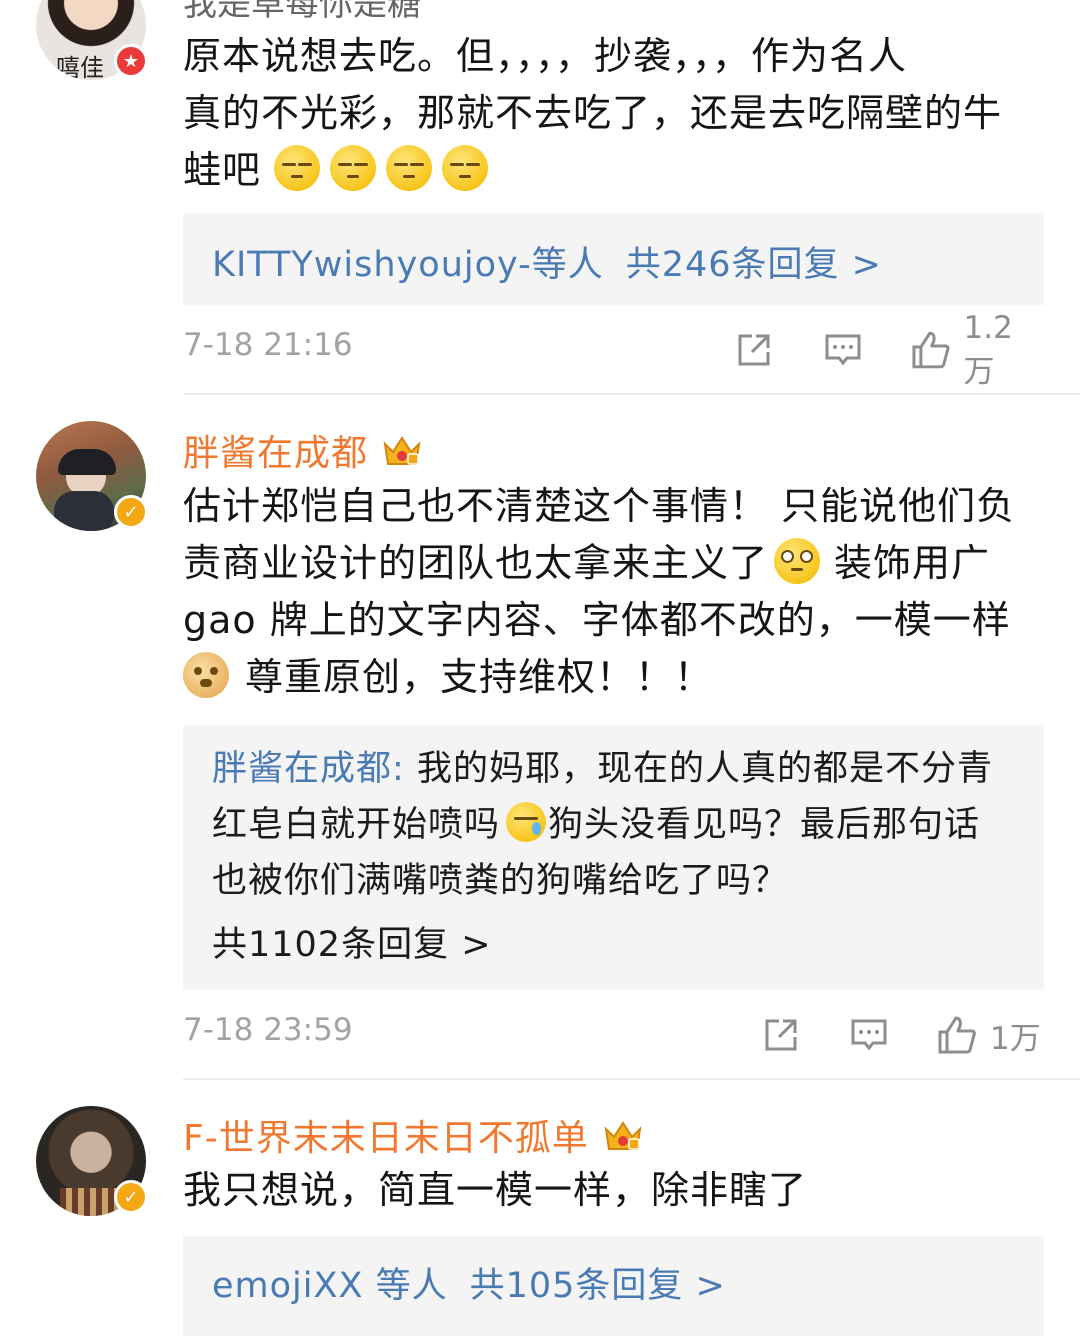  What do you see at coordinates (308, 769) in the screenshot?
I see `reply-author-link: 胖酱在成都:` at bounding box center [308, 769].